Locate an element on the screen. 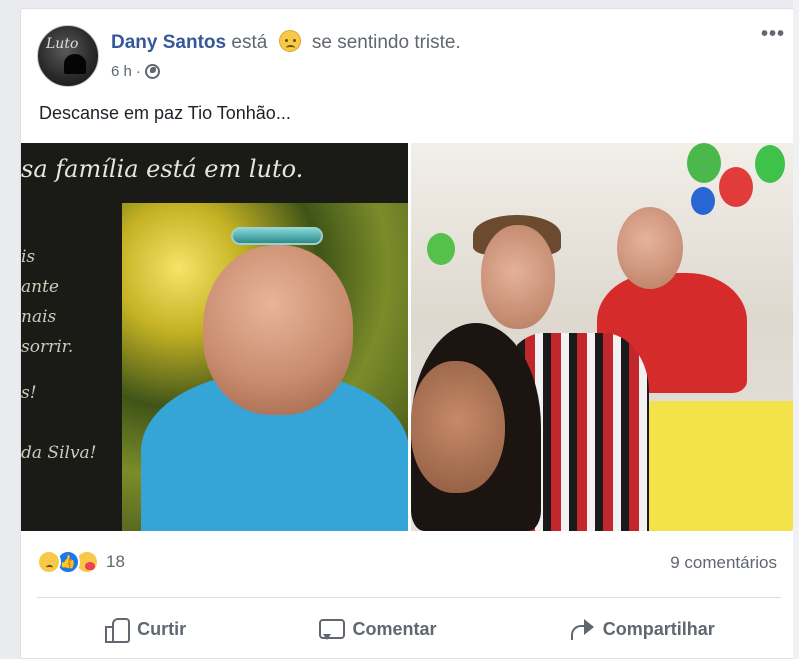  like-button: Curtir is located at coordinates (145, 630).